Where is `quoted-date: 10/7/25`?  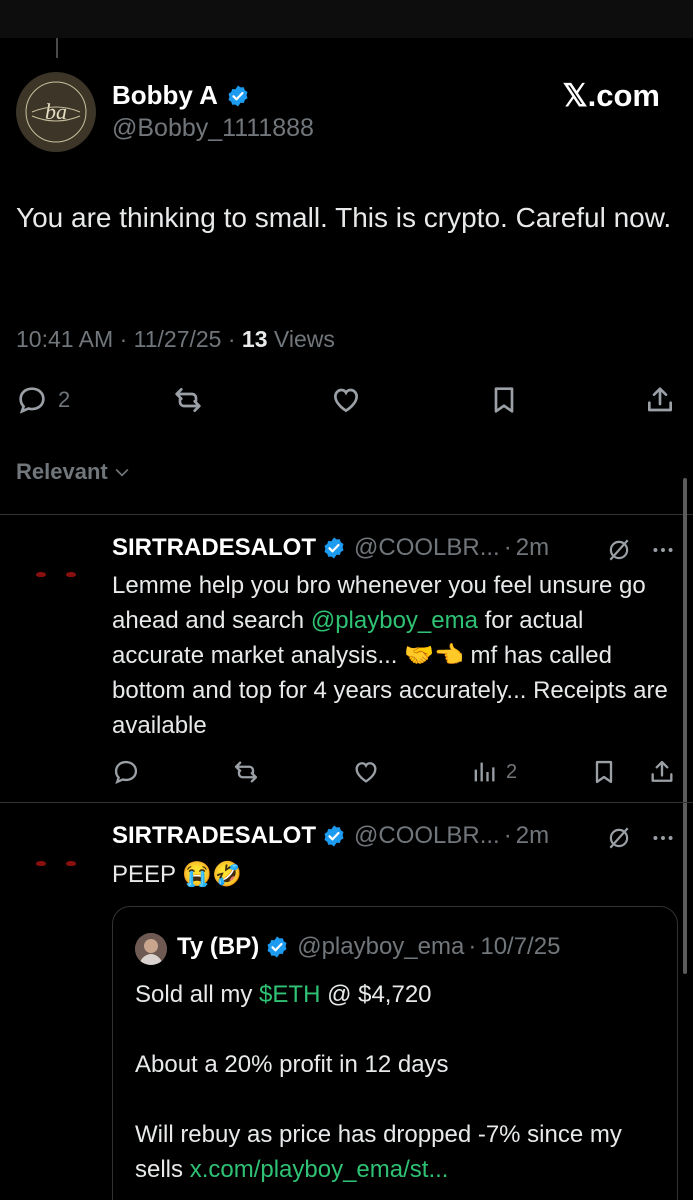
quoted-date: 10/7/25 is located at coordinates (520, 947).